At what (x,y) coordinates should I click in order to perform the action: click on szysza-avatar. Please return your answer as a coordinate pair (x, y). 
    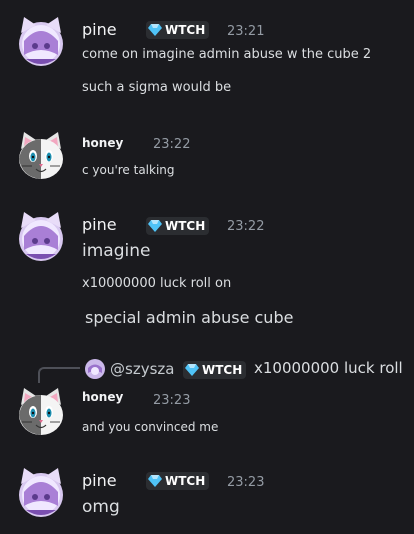
    Looking at the image, I should click on (95, 369).